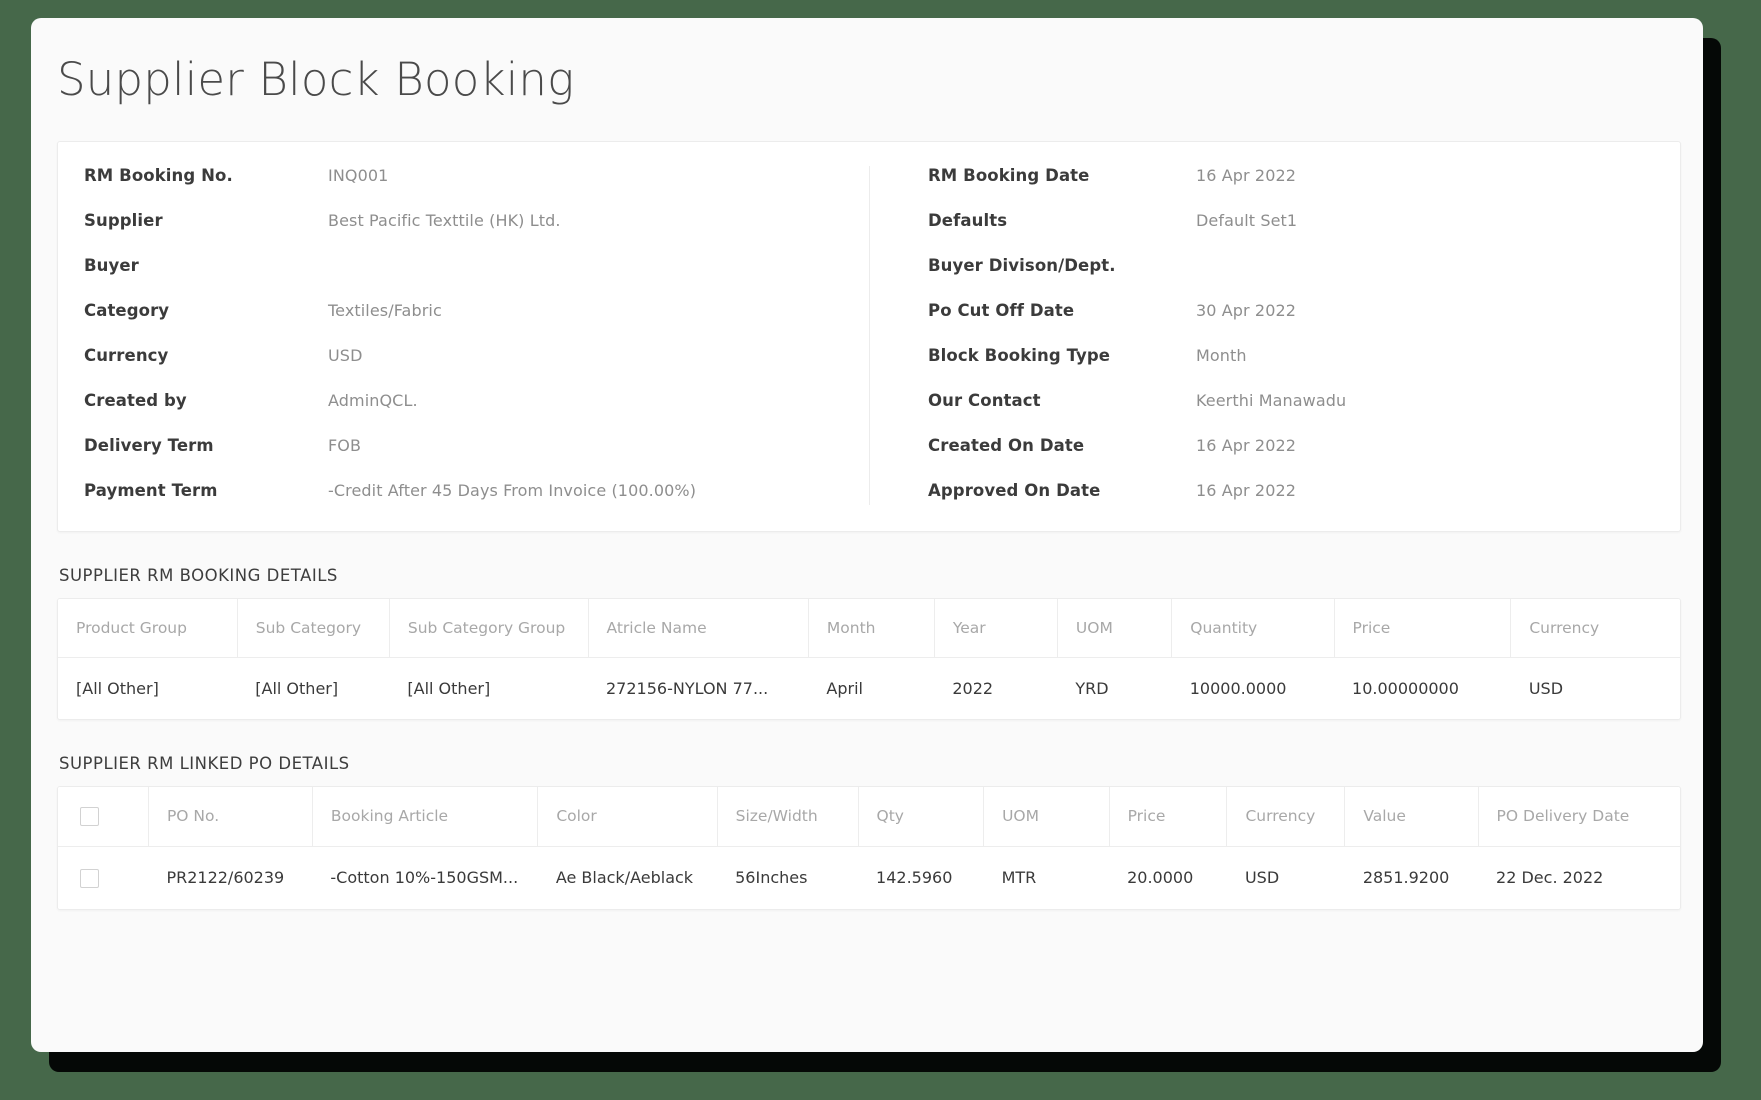 This screenshot has width=1761, height=1100. I want to click on table-cell: YRD, so click(1114, 688).